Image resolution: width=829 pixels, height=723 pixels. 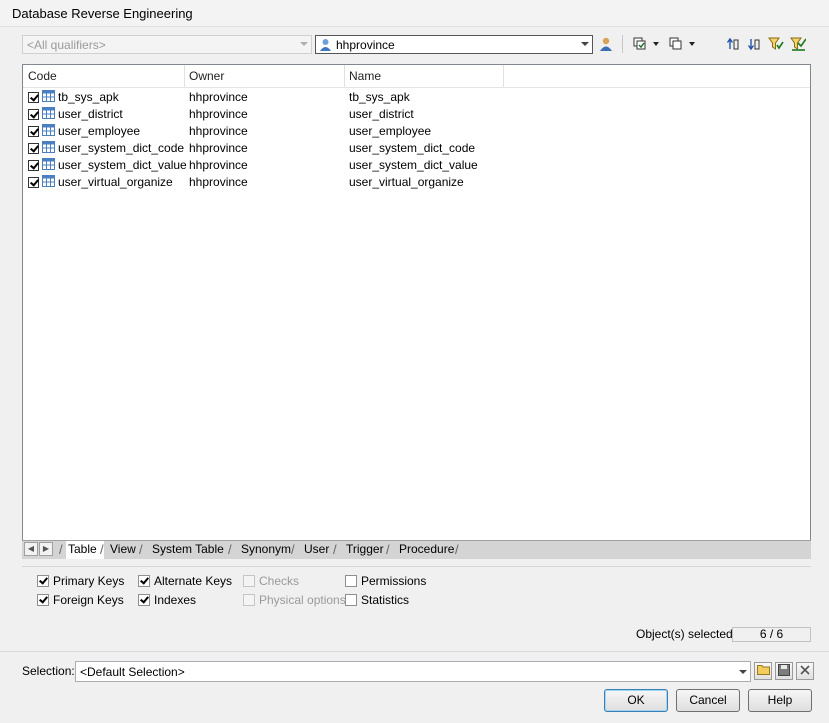 I want to click on option-label: Checks, so click(x=279, y=581).